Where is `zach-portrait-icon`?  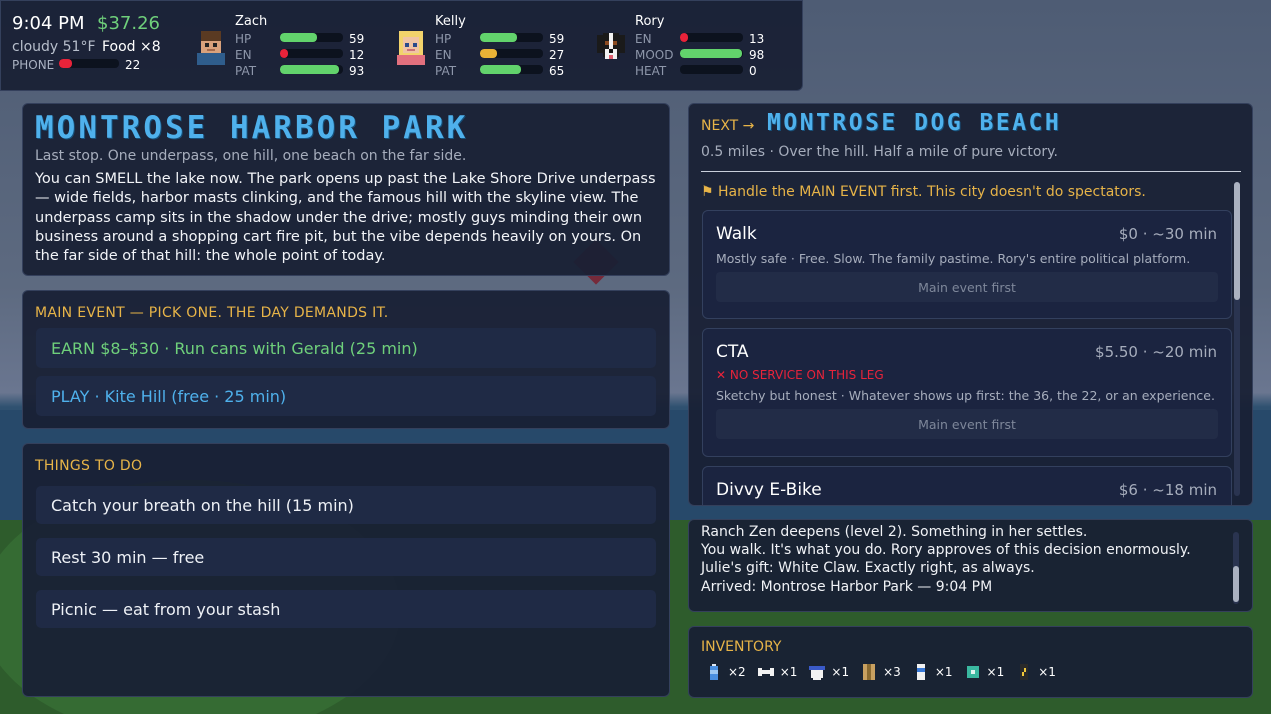 zach-portrait-icon is located at coordinates (211, 48).